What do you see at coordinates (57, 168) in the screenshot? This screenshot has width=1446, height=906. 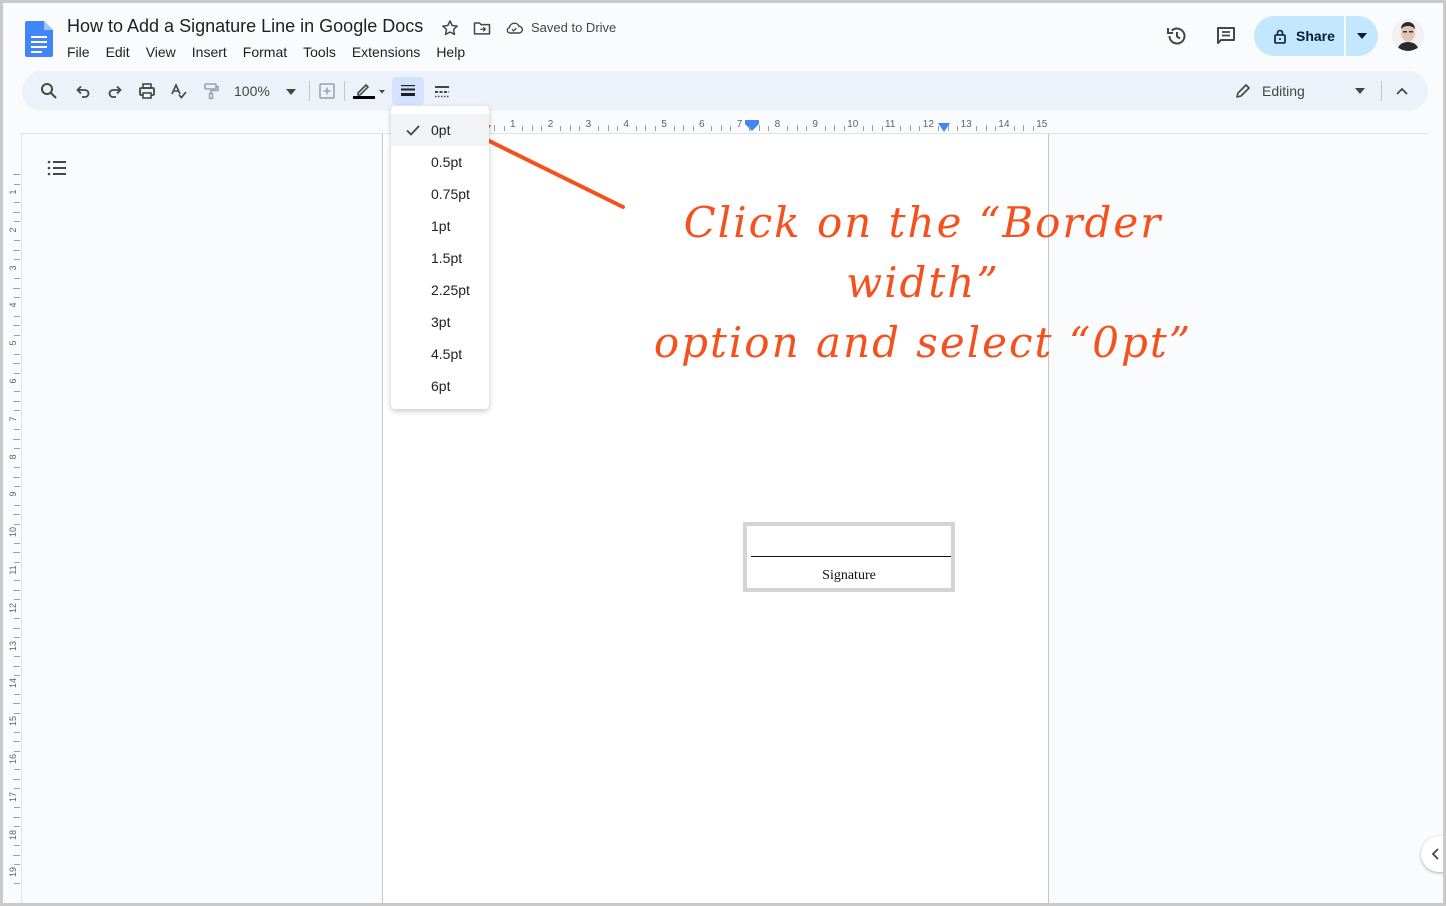 I see `document-outline-icon` at bounding box center [57, 168].